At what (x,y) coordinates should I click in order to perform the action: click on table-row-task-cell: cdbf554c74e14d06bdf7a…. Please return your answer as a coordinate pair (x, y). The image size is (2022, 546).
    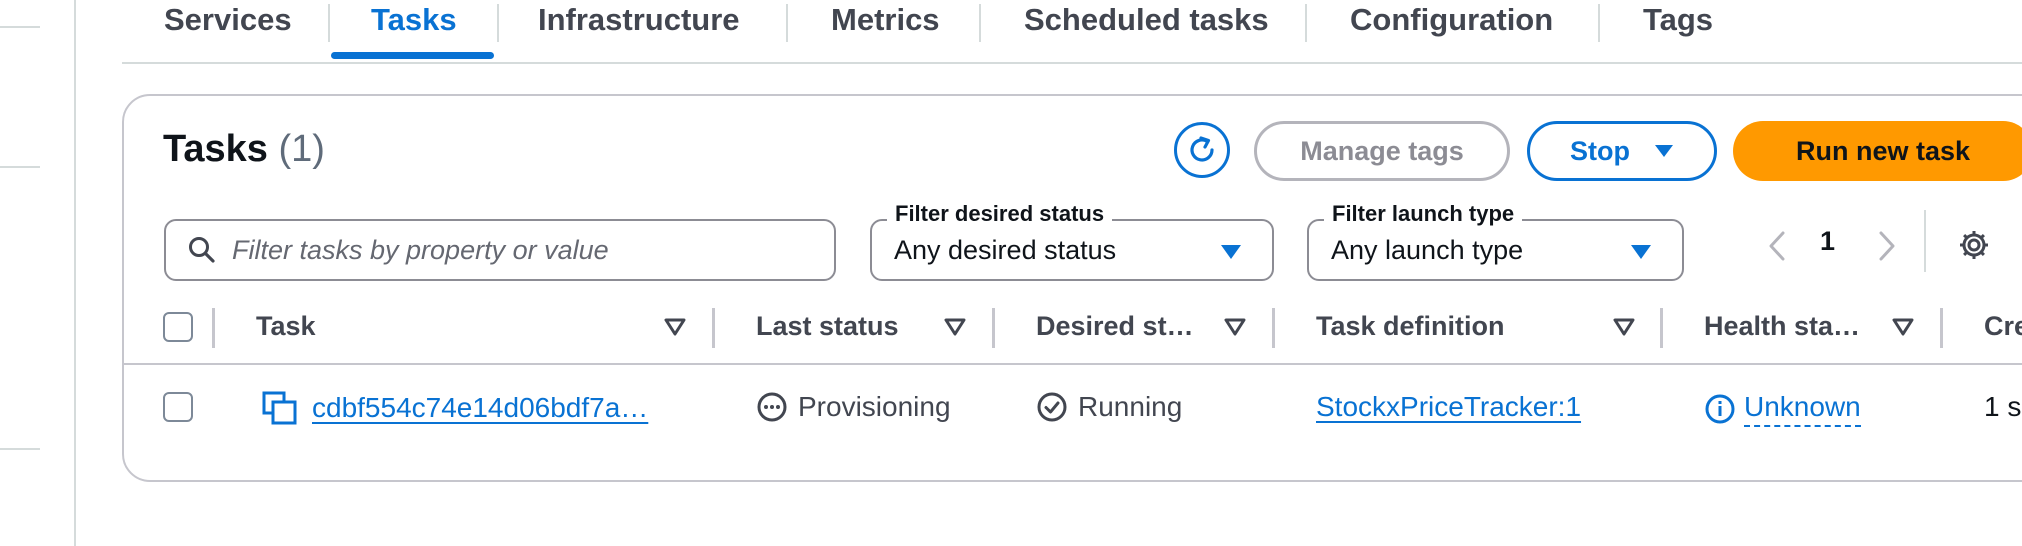
    Looking at the image, I should click on (455, 408).